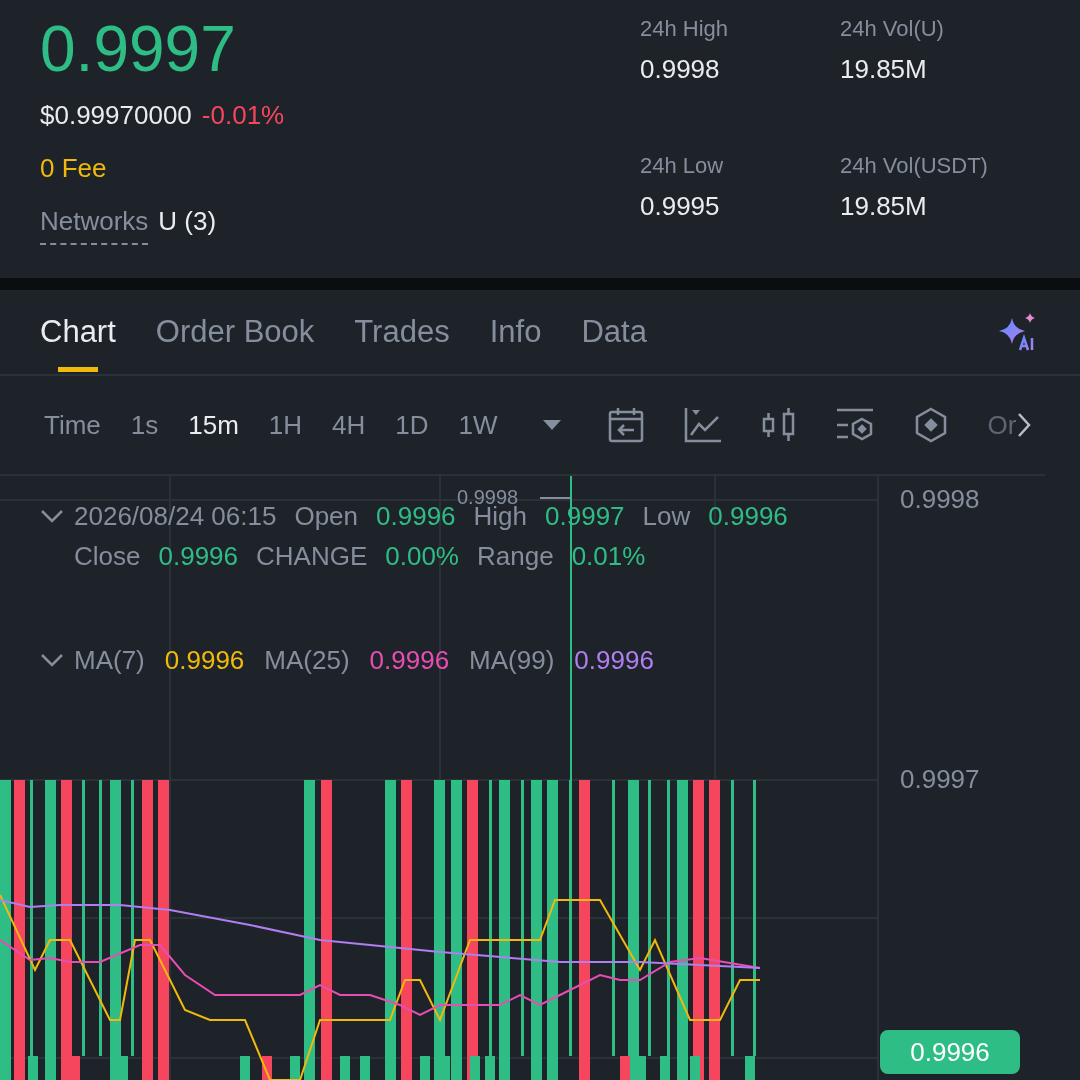 The width and height of the screenshot is (1080, 1080). I want to click on interval-option: 1H, so click(285, 425).